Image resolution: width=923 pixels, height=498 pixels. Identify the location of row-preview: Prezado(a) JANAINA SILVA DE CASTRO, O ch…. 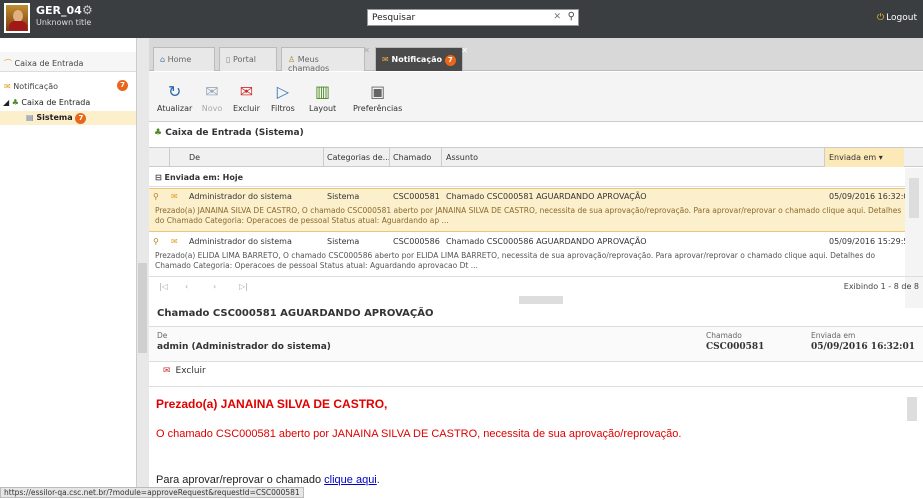
(528, 215).